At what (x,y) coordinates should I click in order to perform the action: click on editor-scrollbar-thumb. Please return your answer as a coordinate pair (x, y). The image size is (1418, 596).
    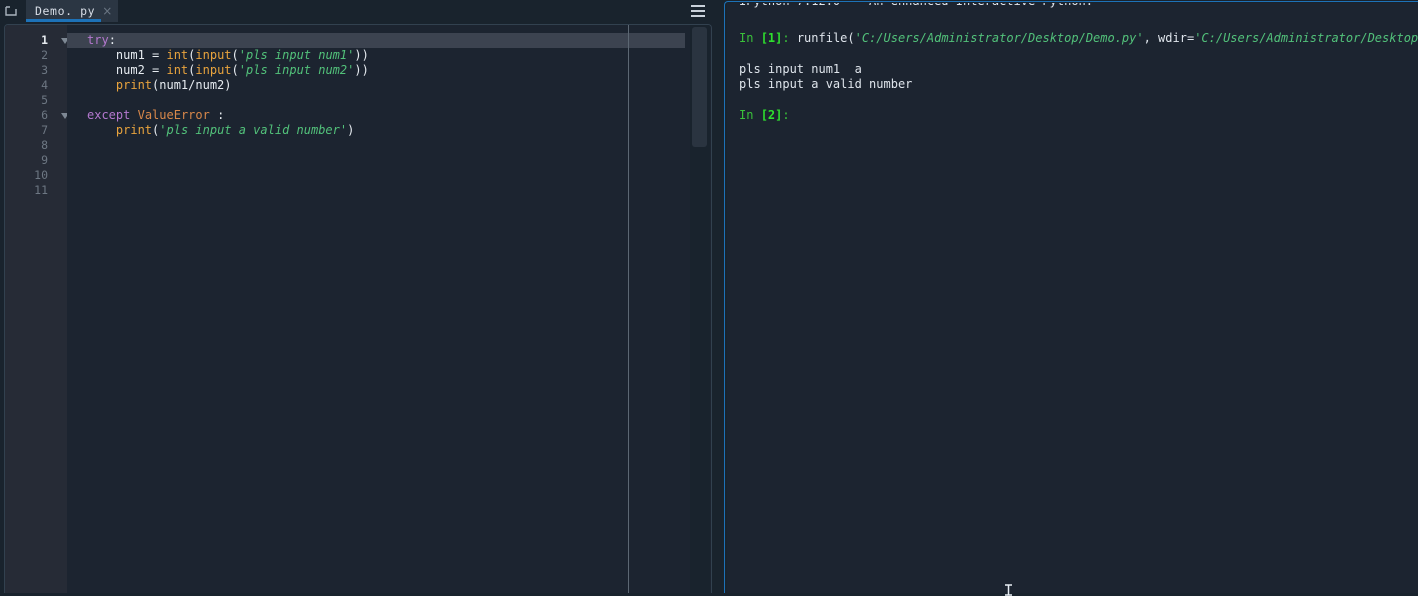
    Looking at the image, I should click on (699, 87).